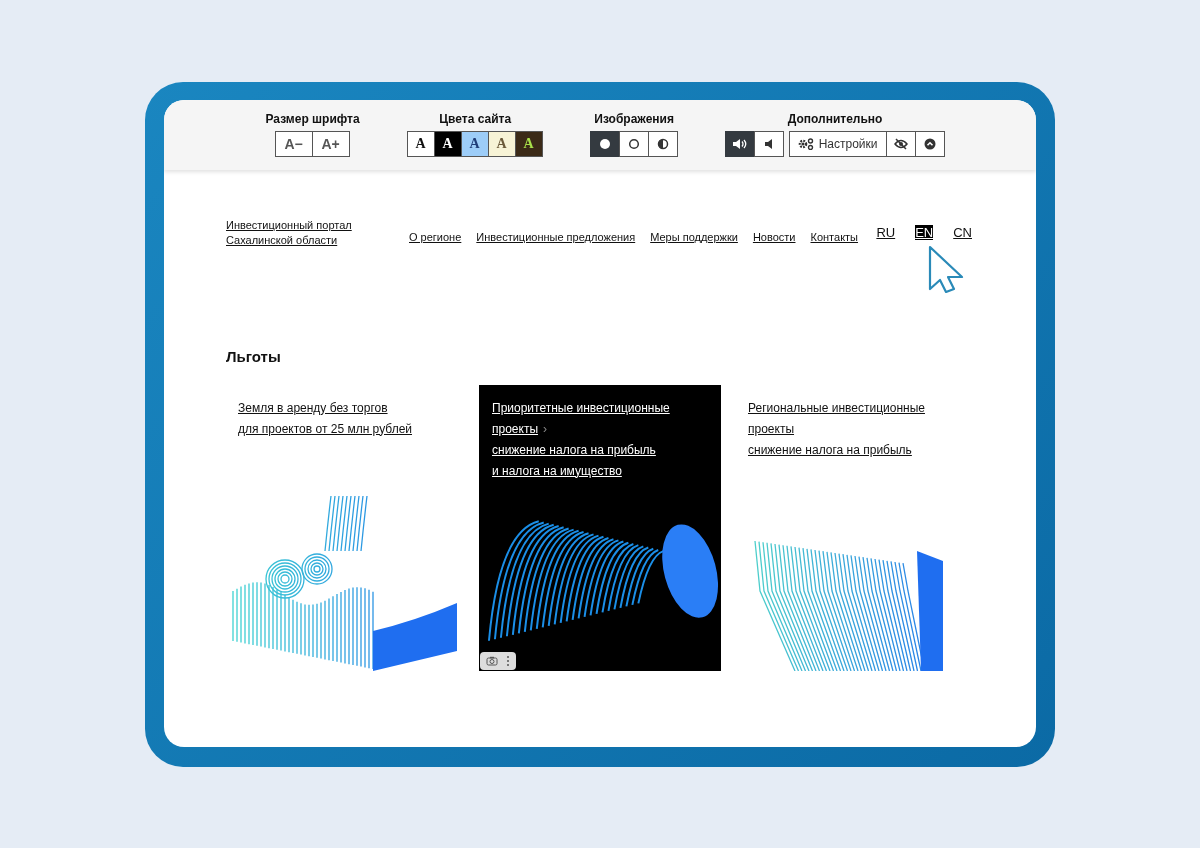  Describe the element at coordinates (330, 144) in the screenshot. I see `font-size-button: A+` at that location.